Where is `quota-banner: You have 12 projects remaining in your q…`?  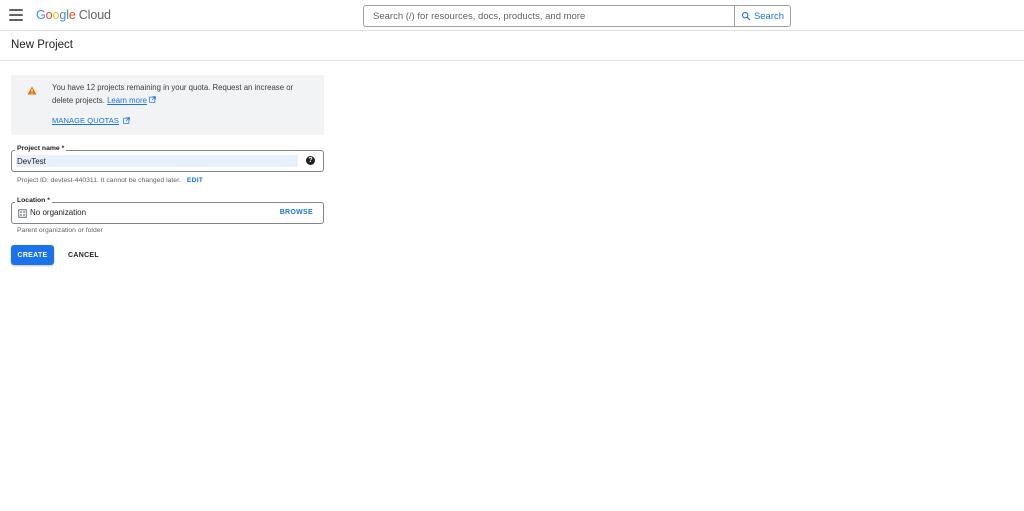
quota-banner: You have 12 projects remaining in your q… is located at coordinates (167, 105).